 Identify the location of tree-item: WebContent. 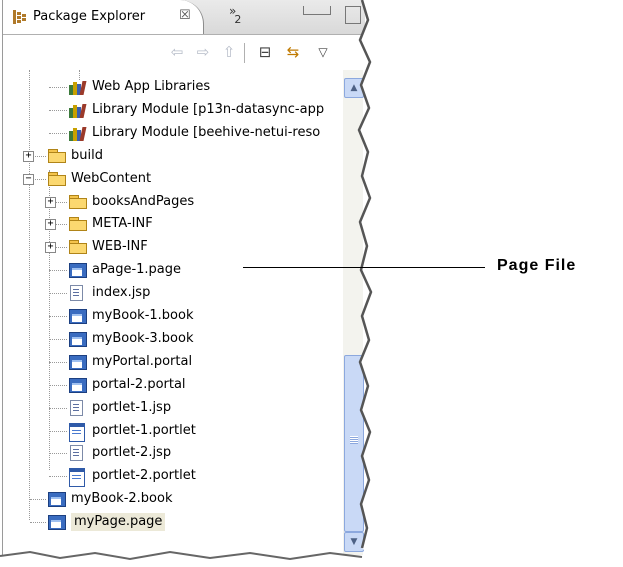
(99, 179).